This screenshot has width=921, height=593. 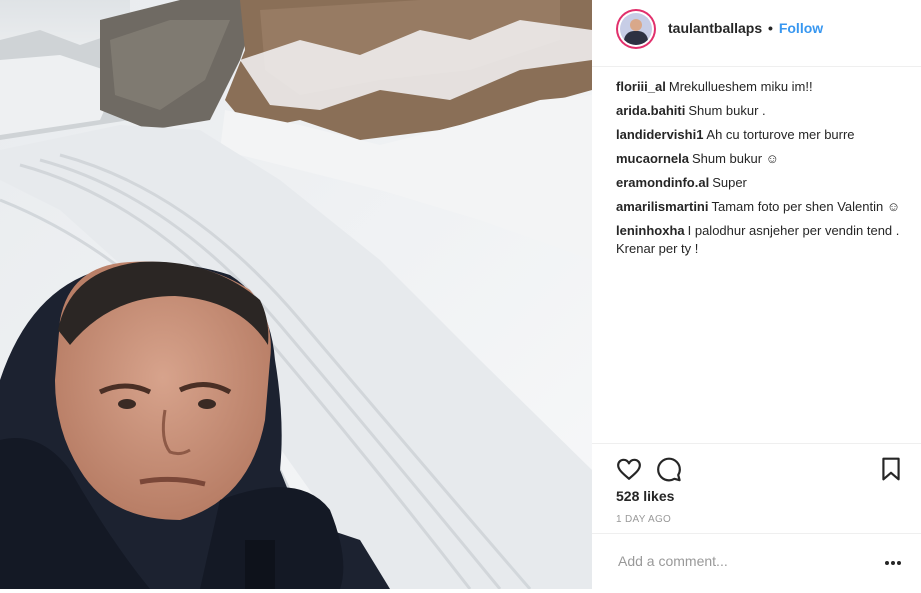 I want to click on comment-text: Shum bukur ☺, so click(x=735, y=158).